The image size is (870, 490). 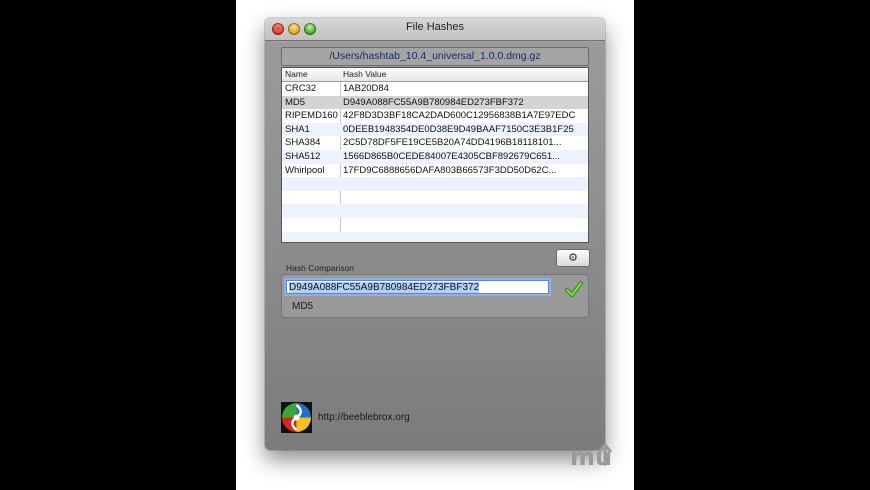 I want to click on table-row-selected: MD5 D949A088FC55A9B780984ED273FBF372, so click(x=435, y=102).